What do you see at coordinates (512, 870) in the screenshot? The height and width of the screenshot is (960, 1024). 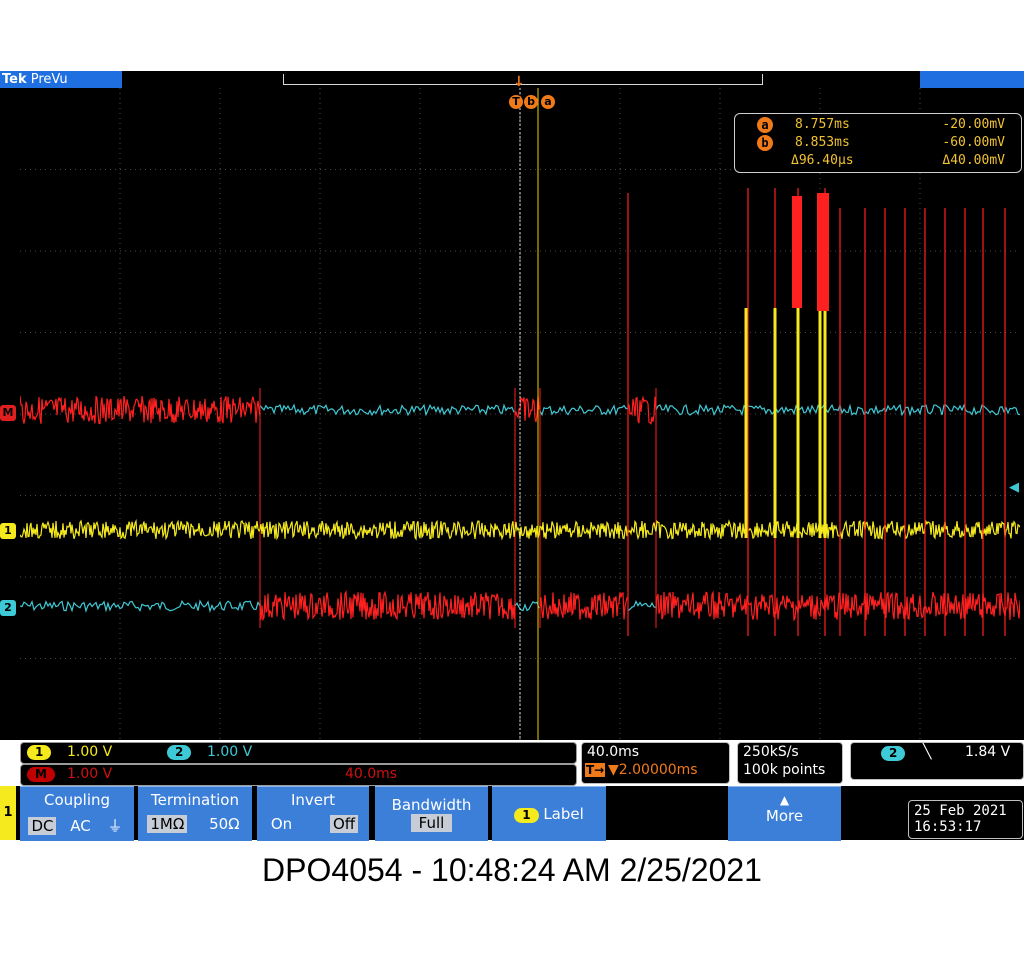 I see `screenshot-caption: DPO4054 - 10:48:24 AM 2/25/2021` at bounding box center [512, 870].